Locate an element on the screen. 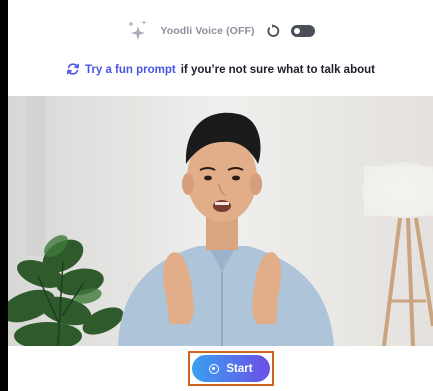 The width and height of the screenshot is (433, 391). toggle-knob is located at coordinates (296, 31).